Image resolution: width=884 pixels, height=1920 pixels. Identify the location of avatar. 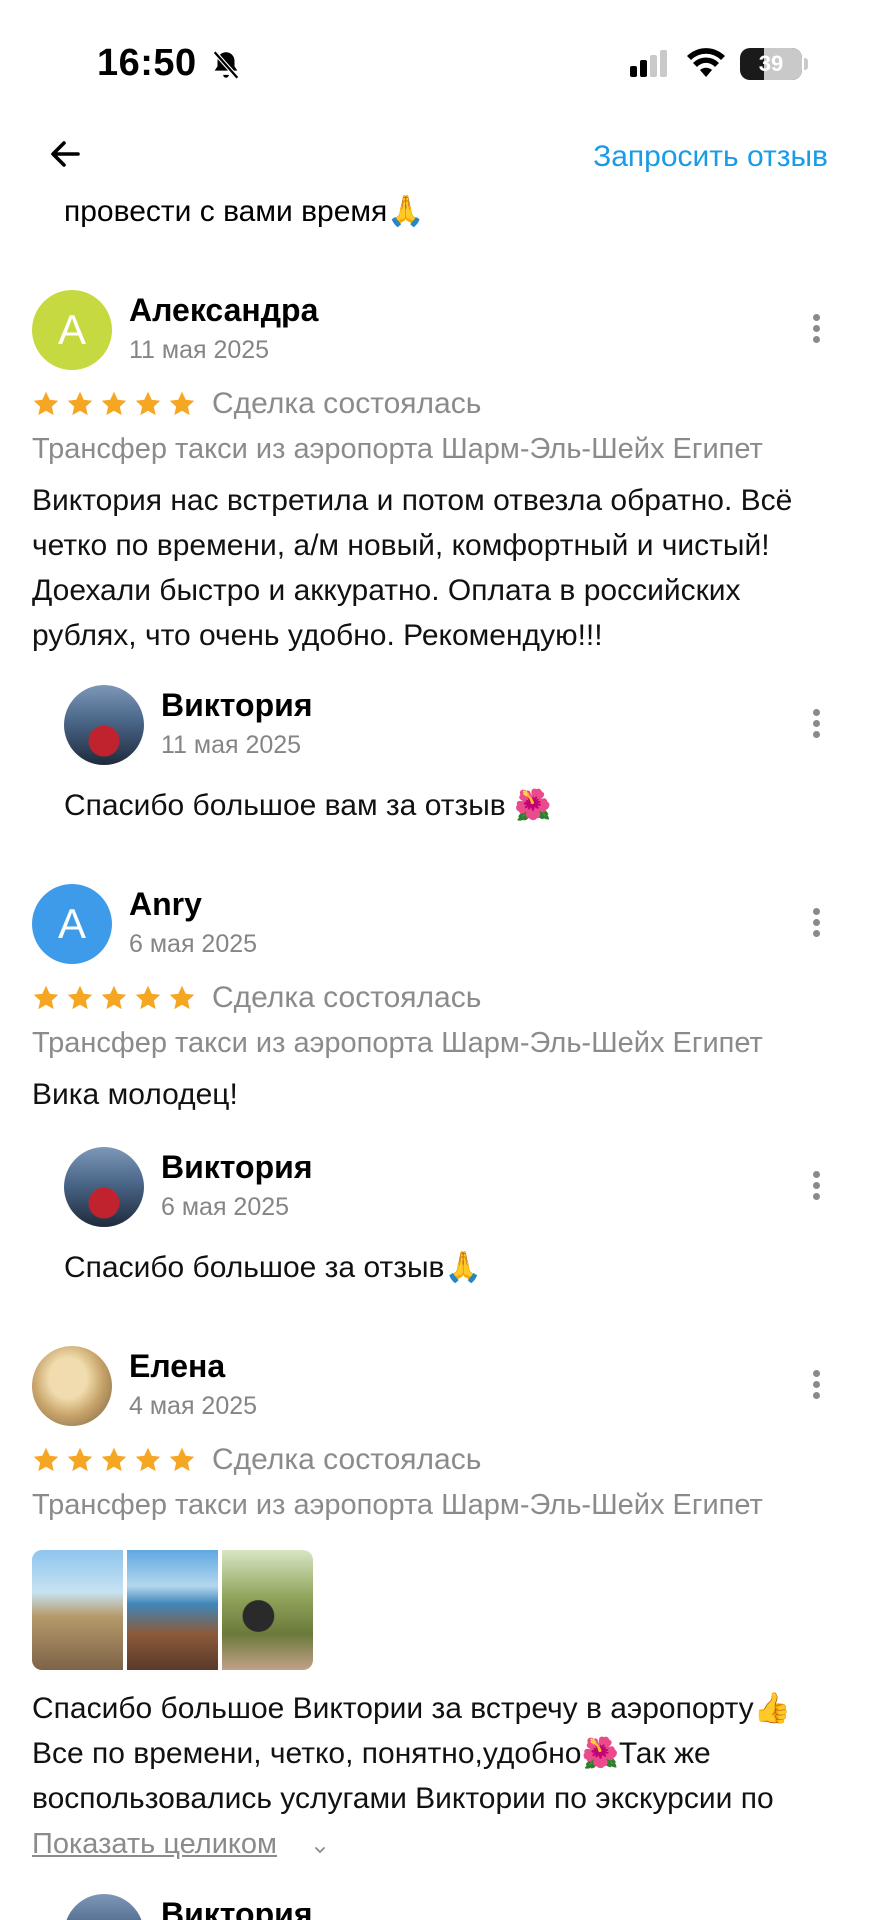
(72, 1386).